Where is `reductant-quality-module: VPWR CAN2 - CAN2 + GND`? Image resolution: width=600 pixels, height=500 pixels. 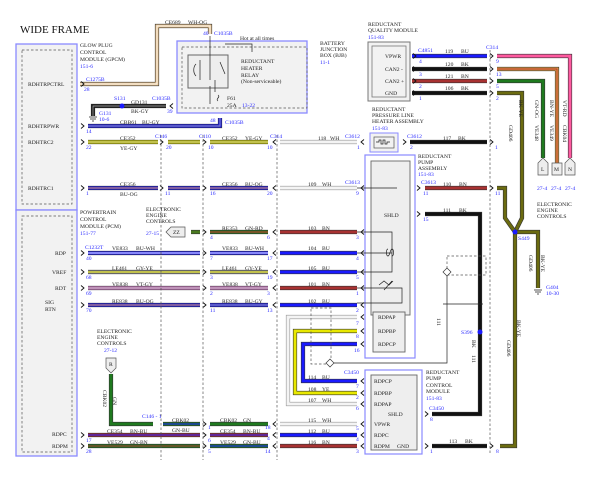
reductant-quality-module: VPWR CAN2 - CAN2 + GND is located at coordinates (389, 71).